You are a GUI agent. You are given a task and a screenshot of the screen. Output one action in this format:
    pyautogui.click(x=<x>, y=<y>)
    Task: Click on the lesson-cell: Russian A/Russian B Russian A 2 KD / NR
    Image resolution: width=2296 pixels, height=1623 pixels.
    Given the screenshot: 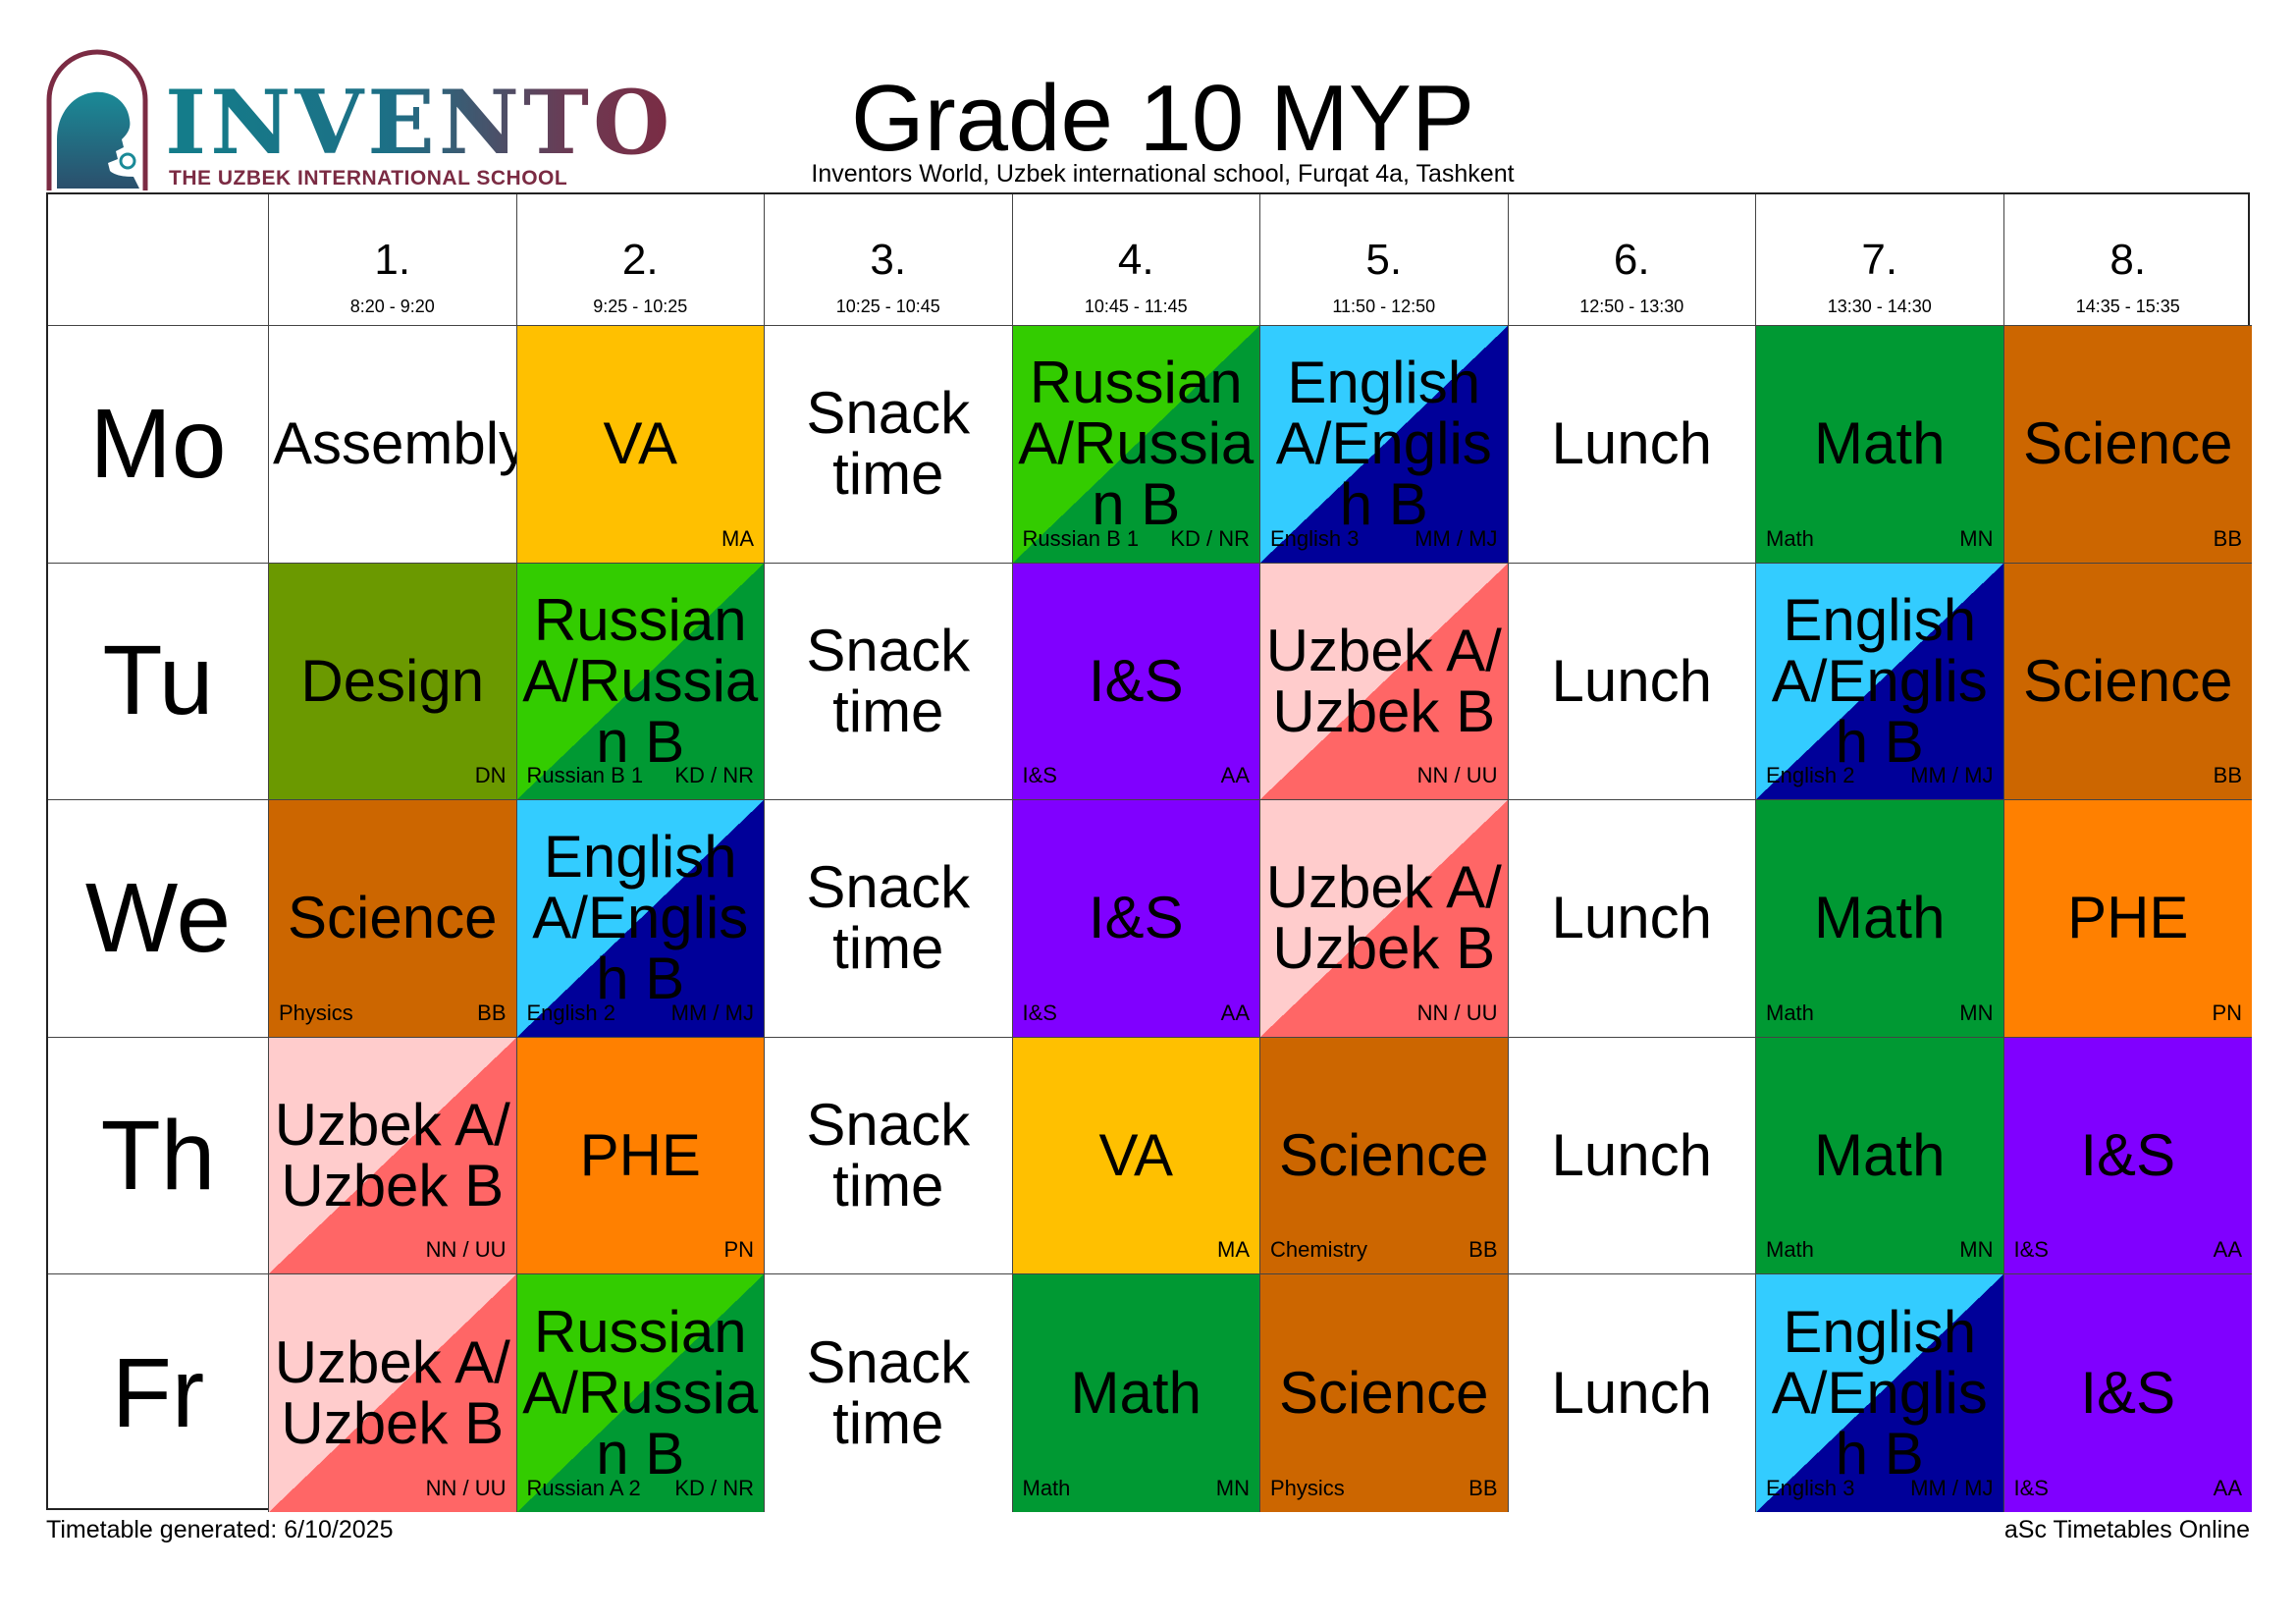 What is the action you would take?
    pyautogui.click(x=640, y=1393)
    